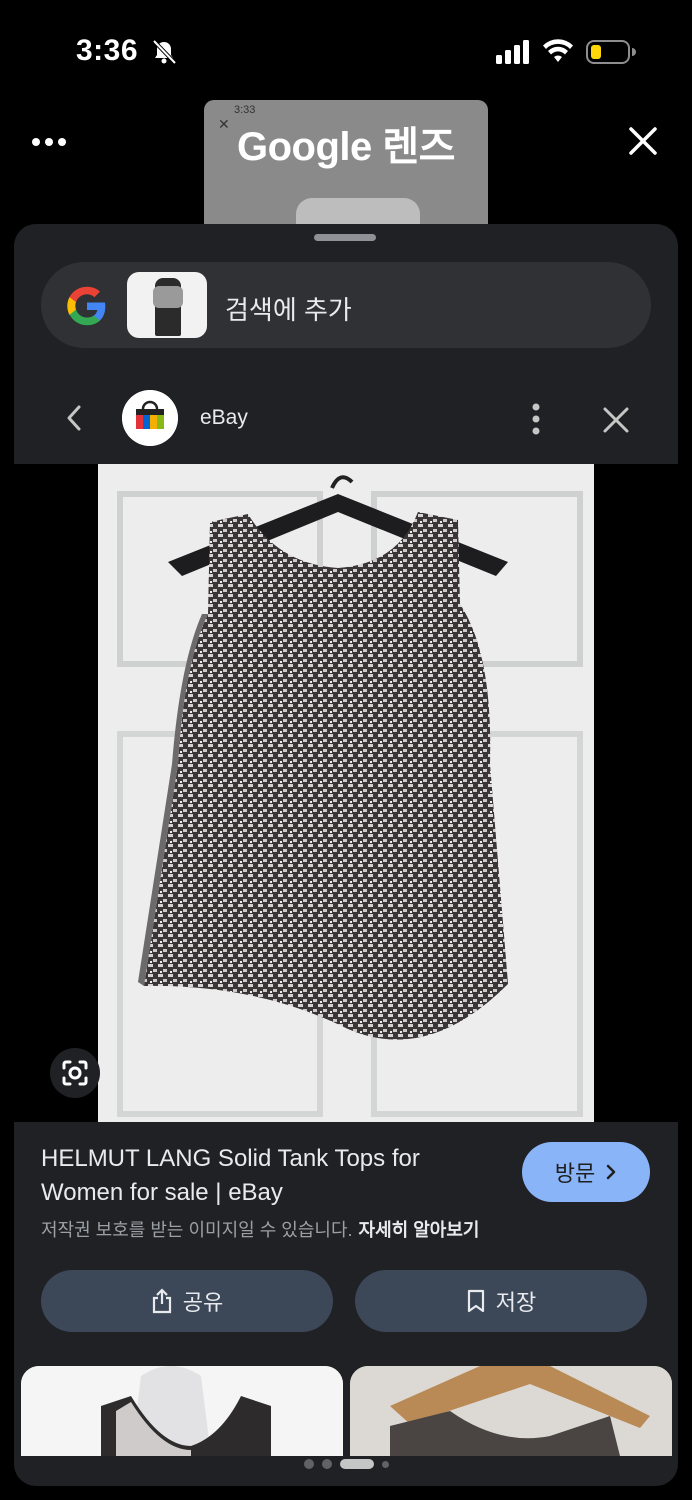 This screenshot has height=1500, width=692. I want to click on copyright-text: 저작권 보호를 받는 이미지일 수 있습니다., so click(197, 1230).